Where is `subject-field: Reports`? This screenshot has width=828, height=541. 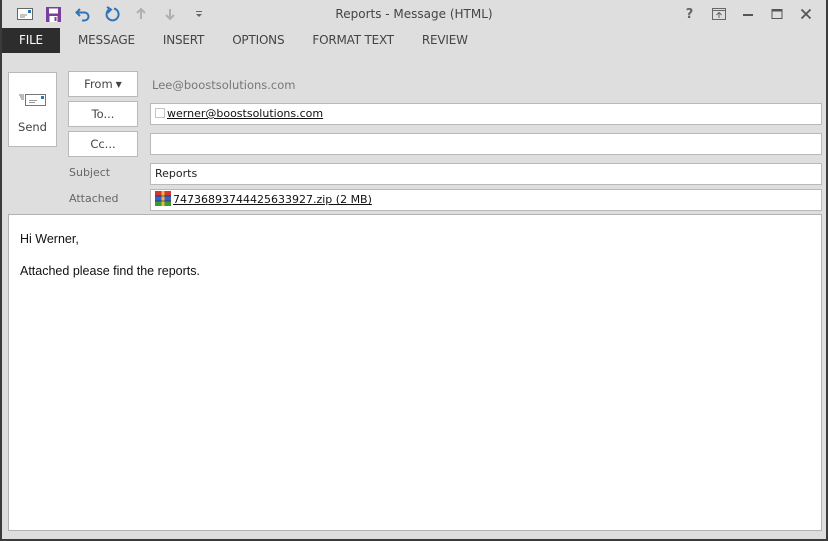
subject-field: Reports is located at coordinates (486, 174).